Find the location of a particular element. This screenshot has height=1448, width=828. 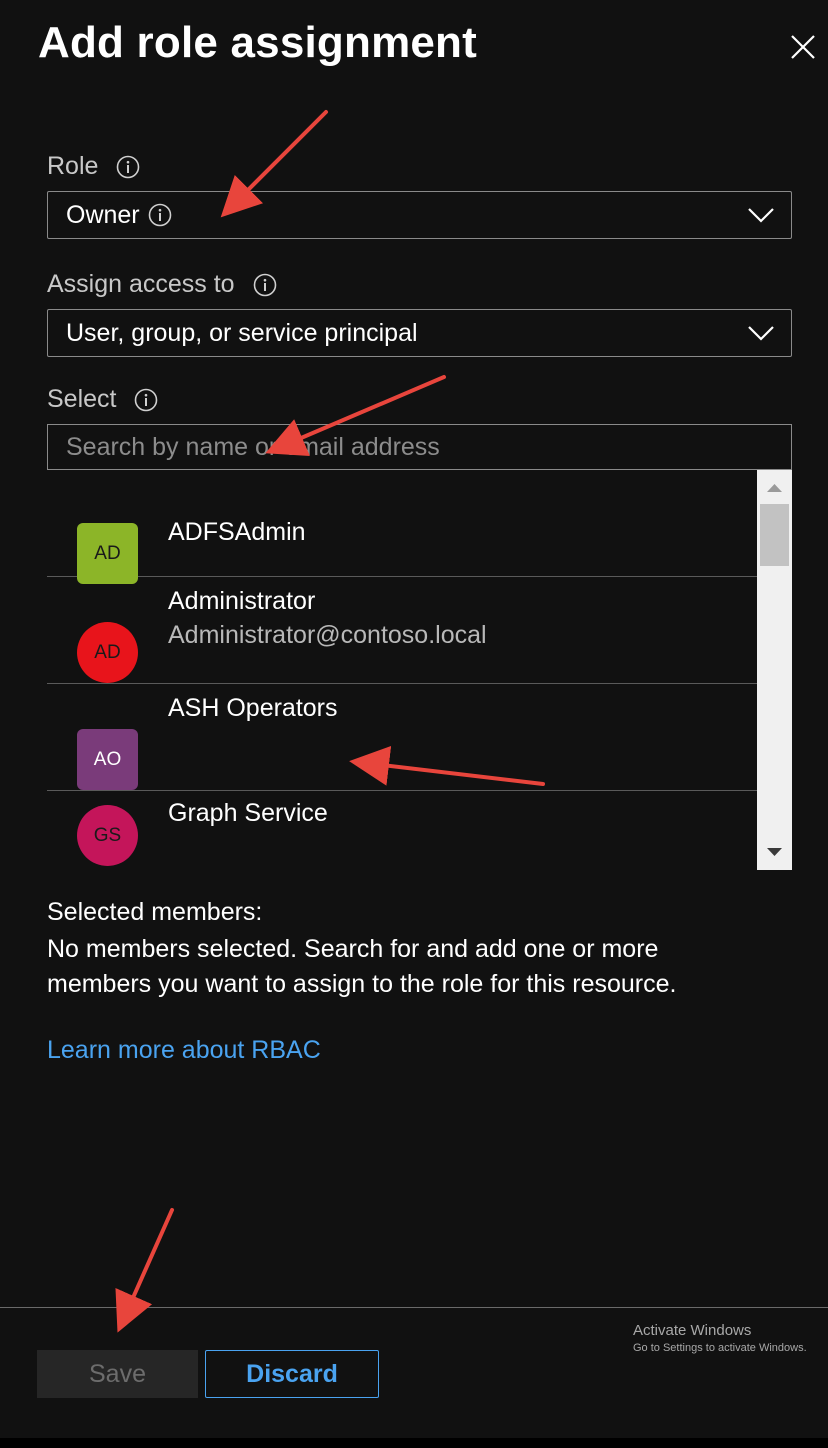

assign-access-label-row: Assign access to is located at coordinates (162, 284).